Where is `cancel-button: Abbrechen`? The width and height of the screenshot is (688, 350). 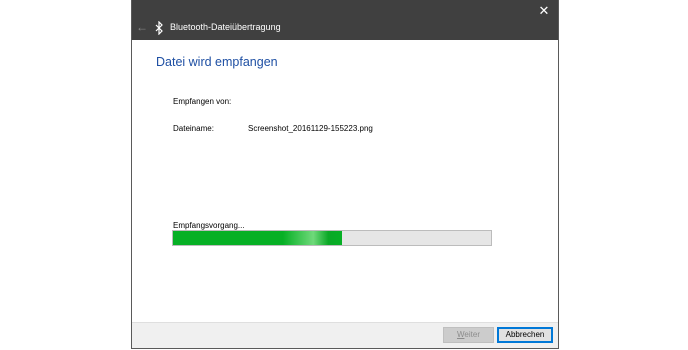 cancel-button: Abbrechen is located at coordinates (525, 335).